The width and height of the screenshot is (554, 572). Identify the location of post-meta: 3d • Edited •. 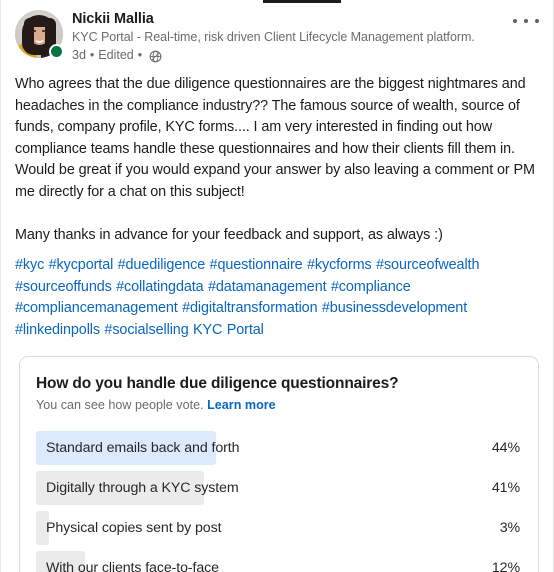
(305, 55).